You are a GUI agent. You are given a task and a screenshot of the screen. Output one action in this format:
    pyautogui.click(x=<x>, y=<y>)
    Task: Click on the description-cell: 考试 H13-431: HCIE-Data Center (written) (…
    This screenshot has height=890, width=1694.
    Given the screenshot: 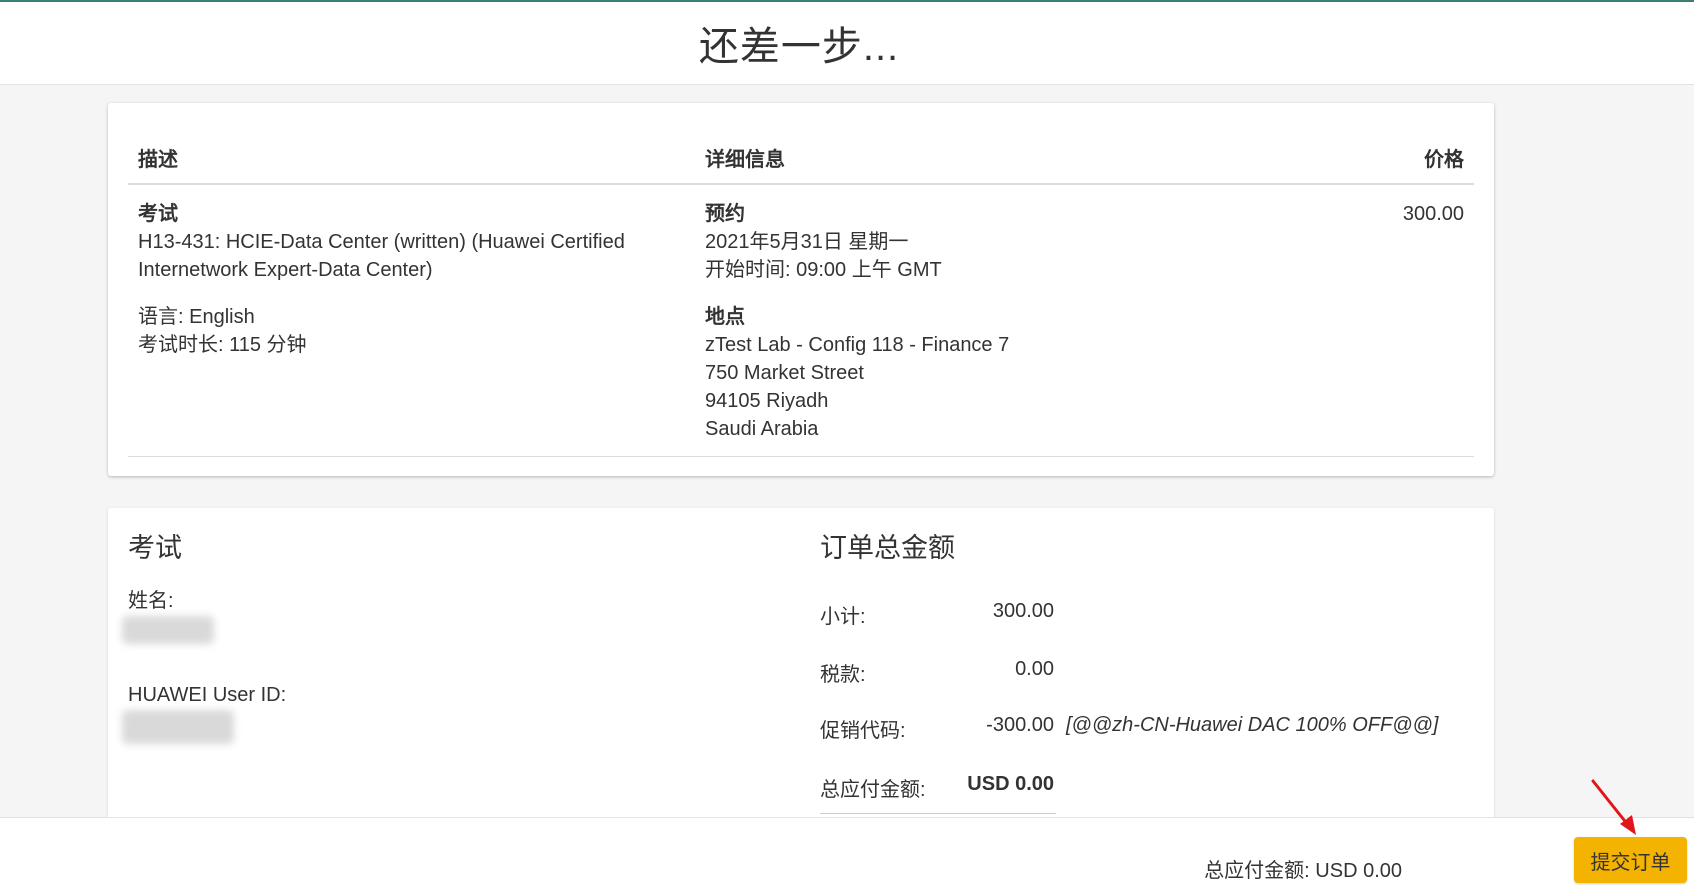 What is the action you would take?
    pyautogui.click(x=398, y=279)
    